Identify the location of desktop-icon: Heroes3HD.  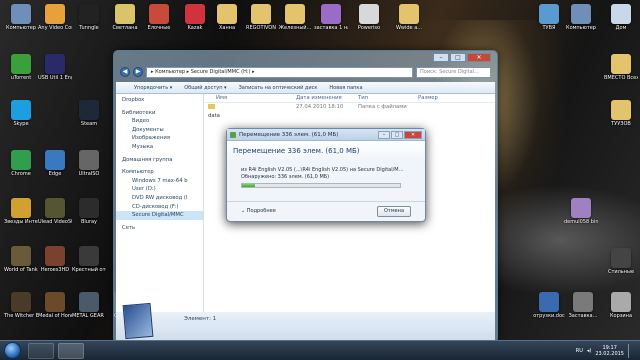
(55, 259).